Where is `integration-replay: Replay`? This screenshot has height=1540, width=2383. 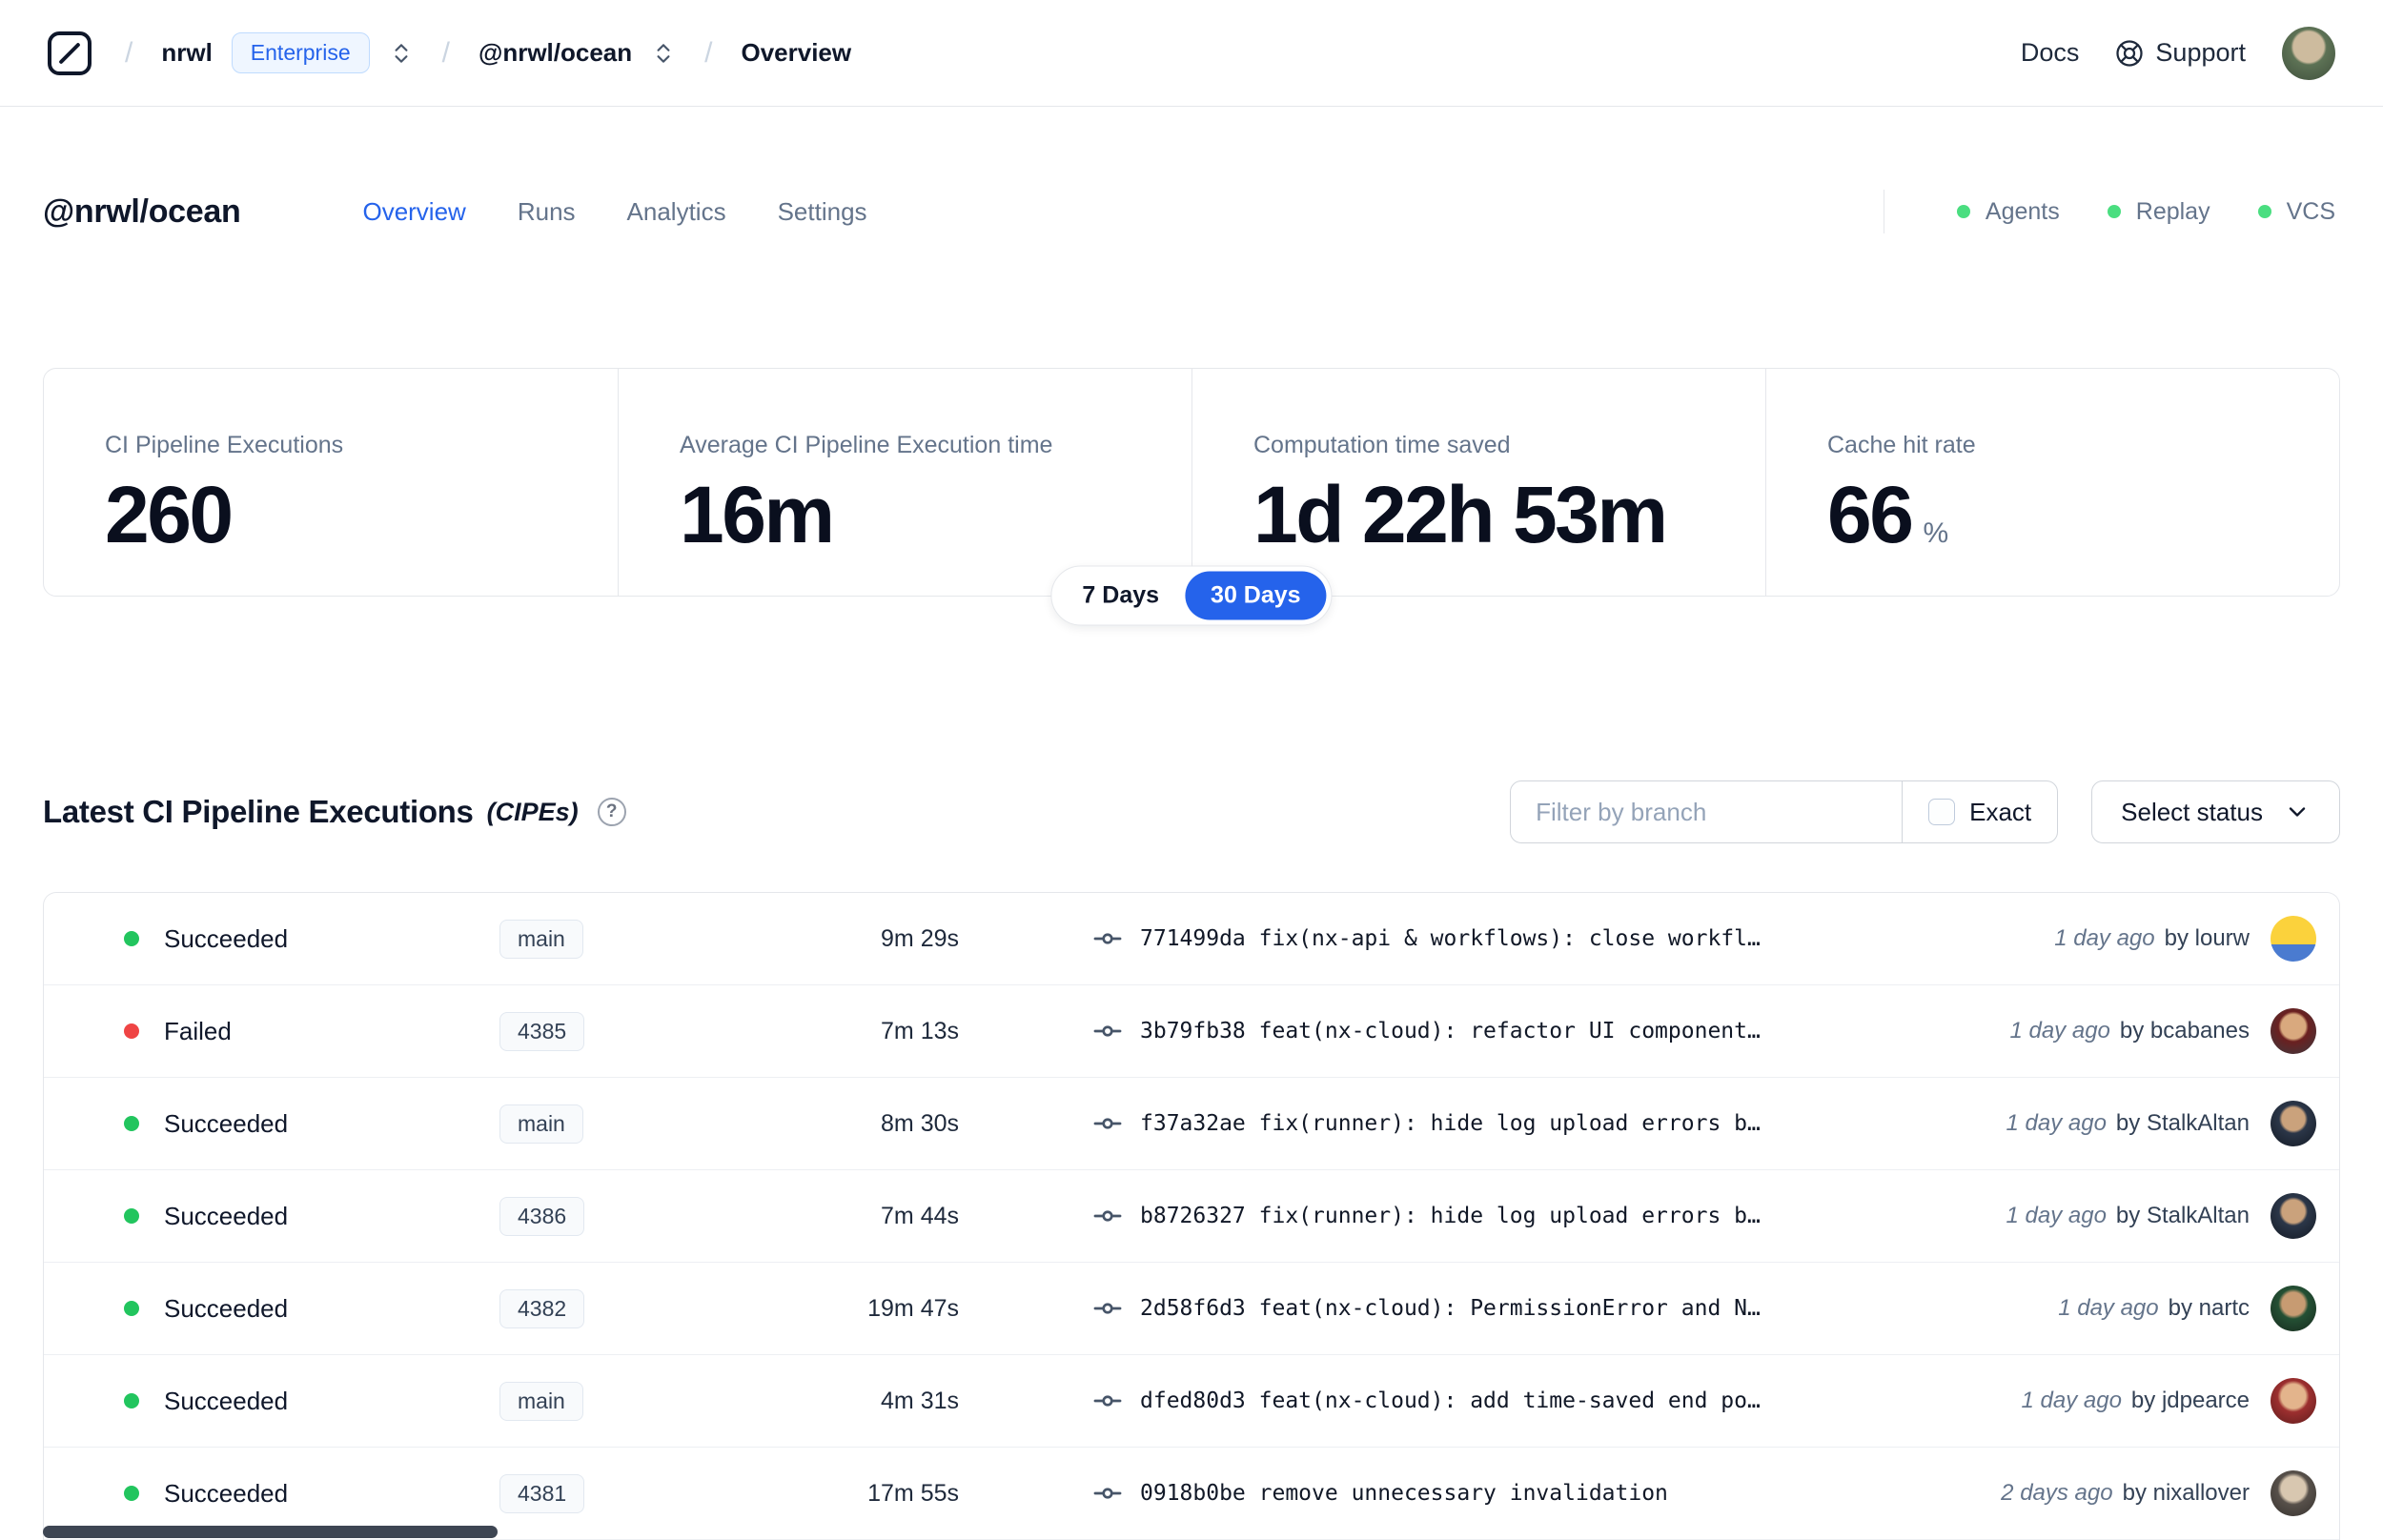 integration-replay: Replay is located at coordinates (2159, 212).